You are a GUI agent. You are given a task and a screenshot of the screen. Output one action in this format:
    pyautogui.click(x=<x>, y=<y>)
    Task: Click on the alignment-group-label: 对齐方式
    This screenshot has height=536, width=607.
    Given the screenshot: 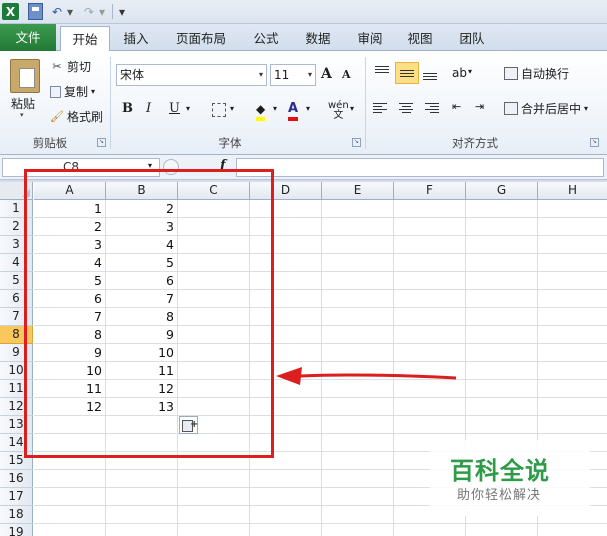 What is the action you would take?
    pyautogui.click(x=475, y=143)
    